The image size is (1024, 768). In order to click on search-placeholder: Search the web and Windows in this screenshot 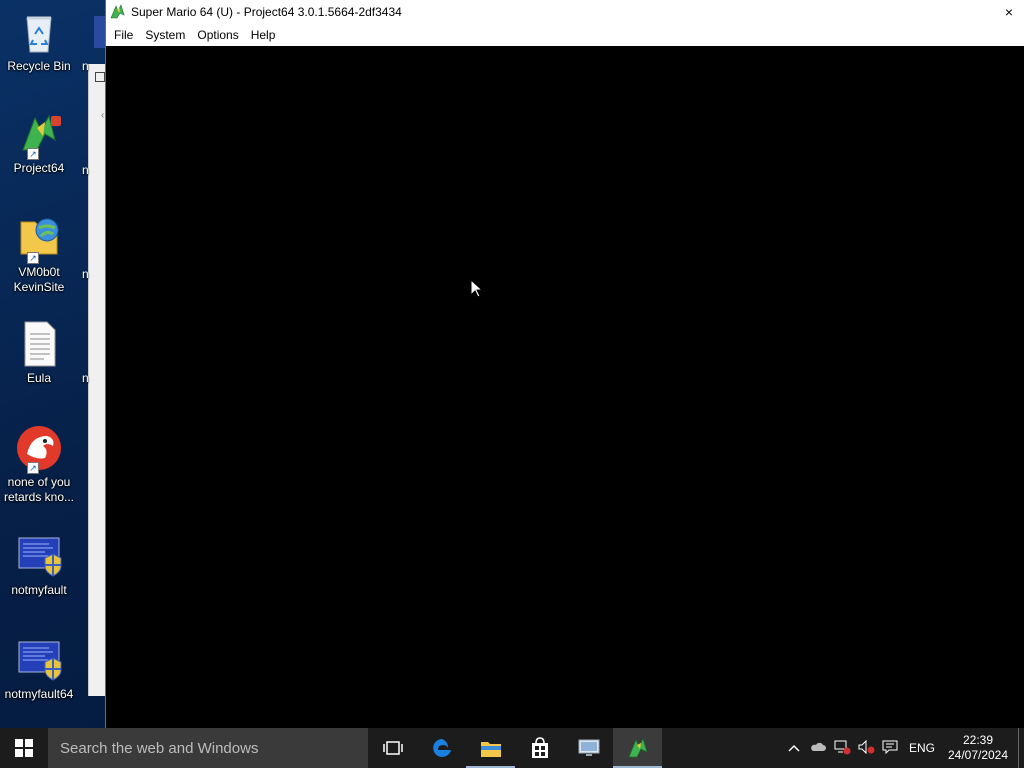, I will do `click(159, 748)`.